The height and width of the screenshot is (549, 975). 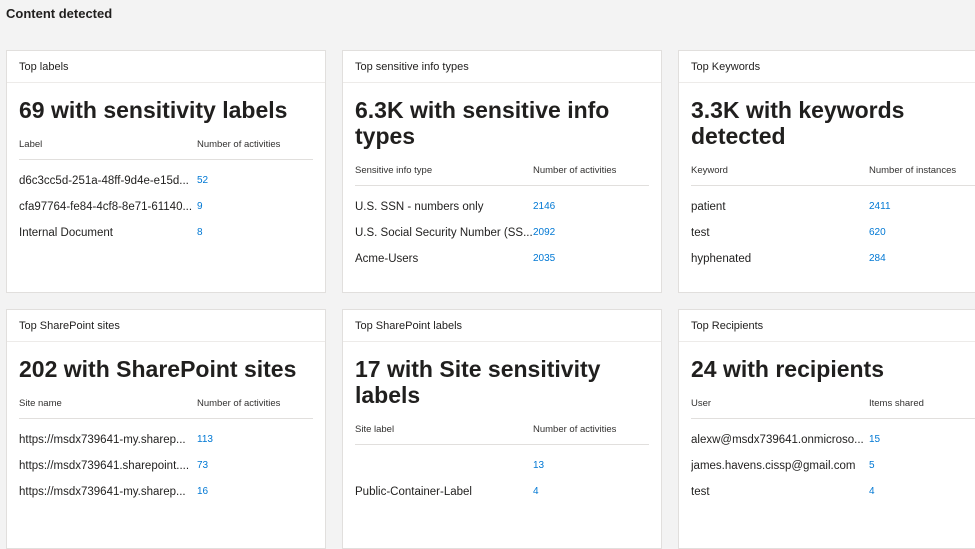 I want to click on table-header: Sensitive info type Number of activities, so click(x=502, y=174).